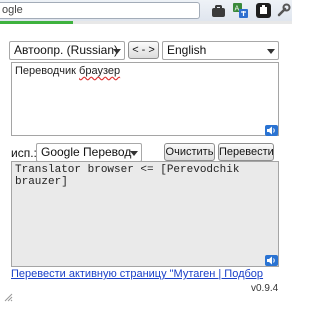 The height and width of the screenshot is (313, 320). I want to click on source-language-select: Автоопр. (Russian), so click(67, 50).